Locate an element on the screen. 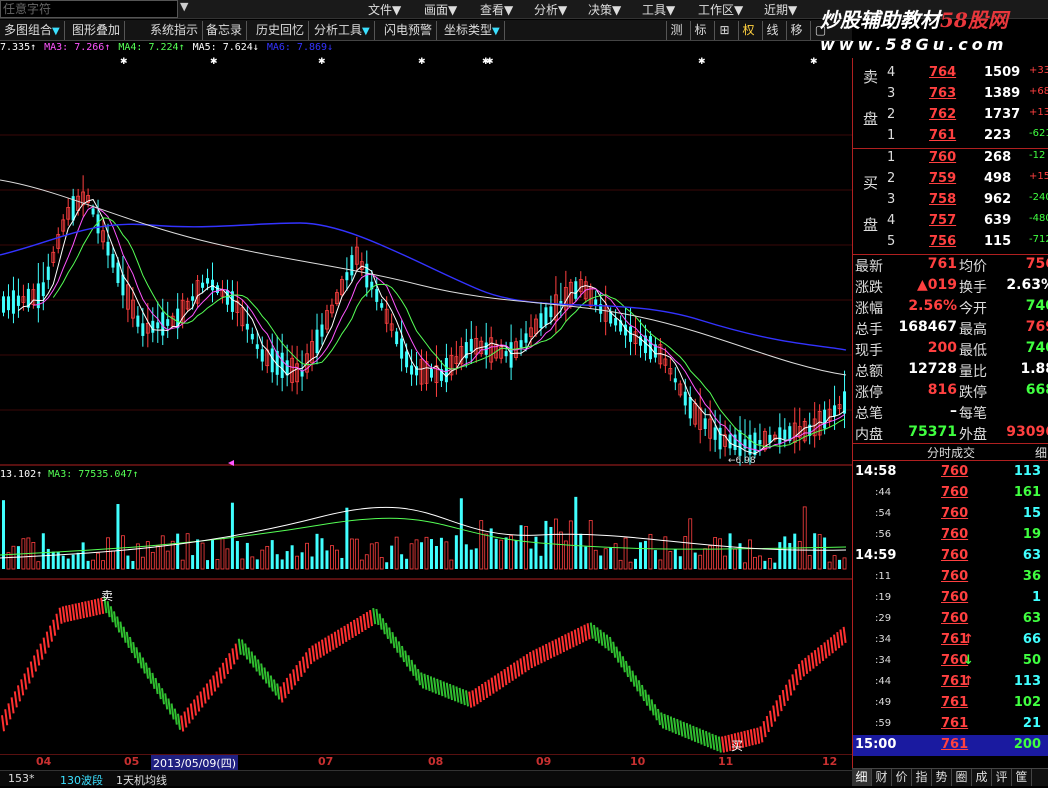 This screenshot has height=788, width=1048. tick-row: 14:58 760 113 is located at coordinates (950, 472).